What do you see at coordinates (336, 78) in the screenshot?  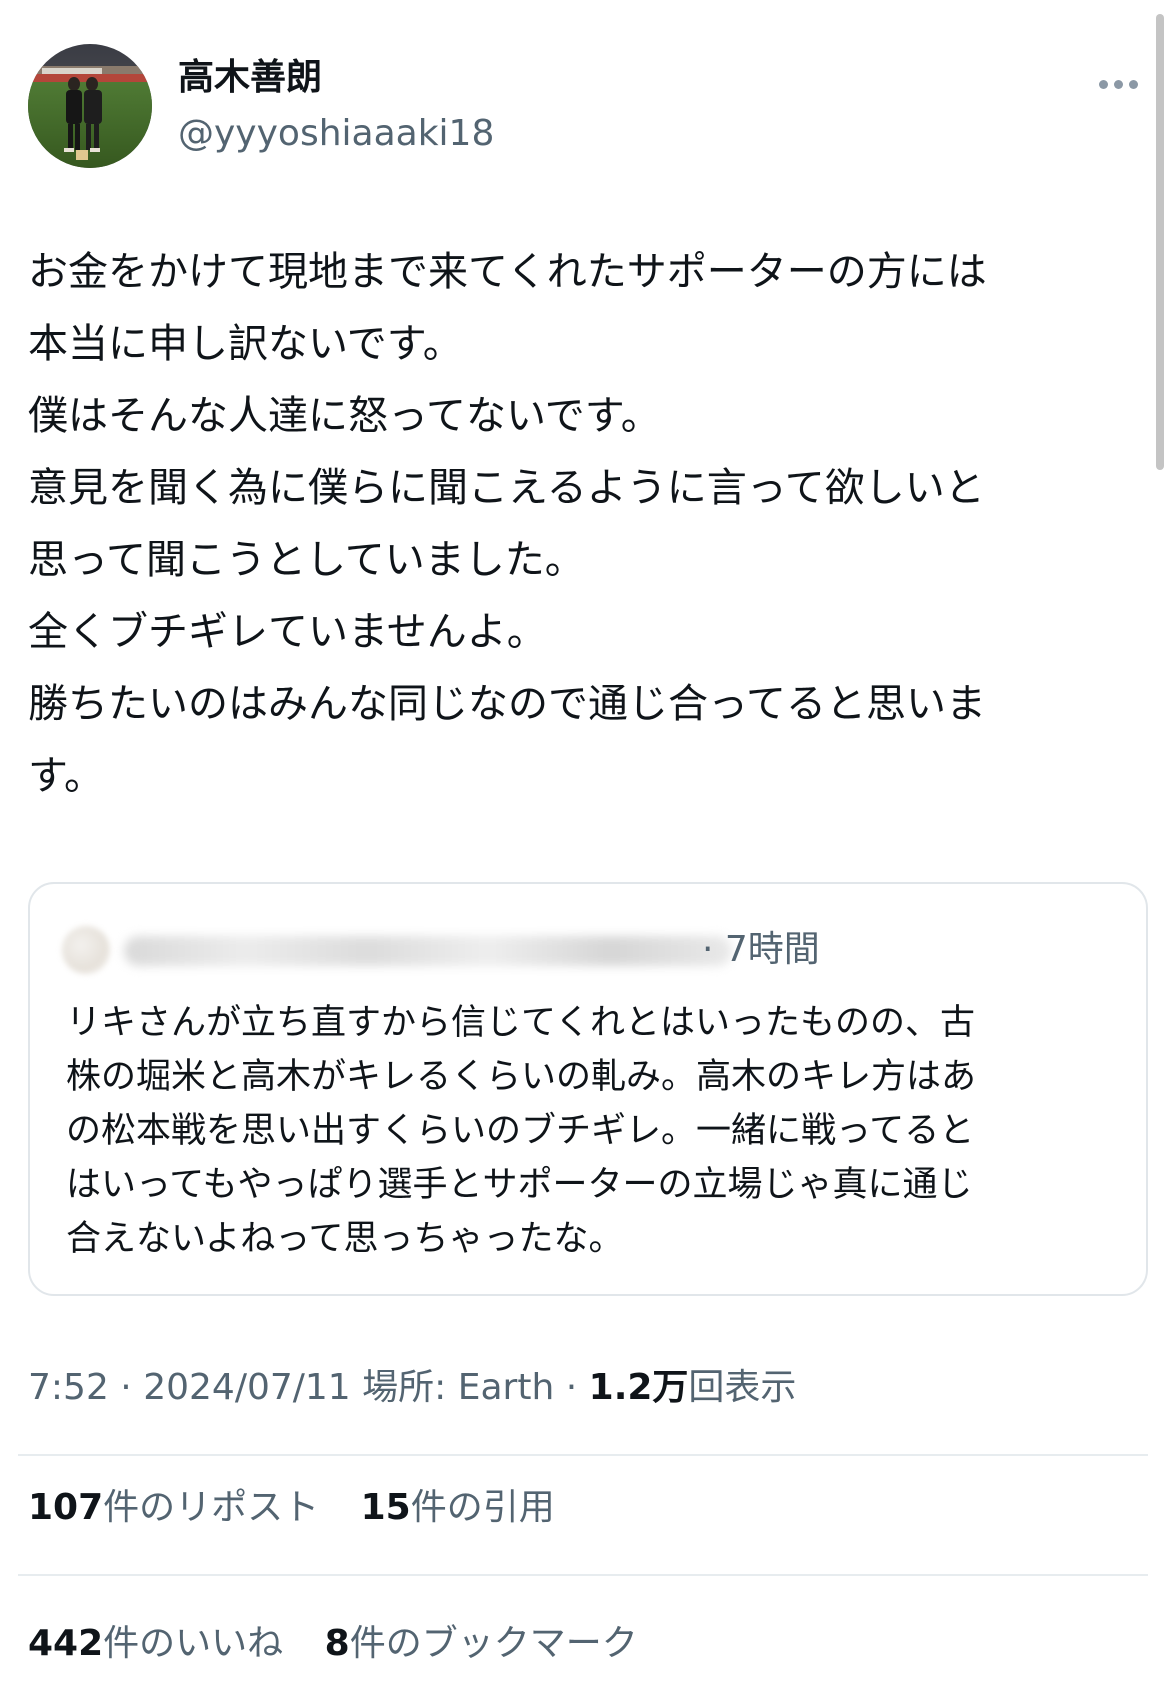 I see `display-name: 高木善朗` at bounding box center [336, 78].